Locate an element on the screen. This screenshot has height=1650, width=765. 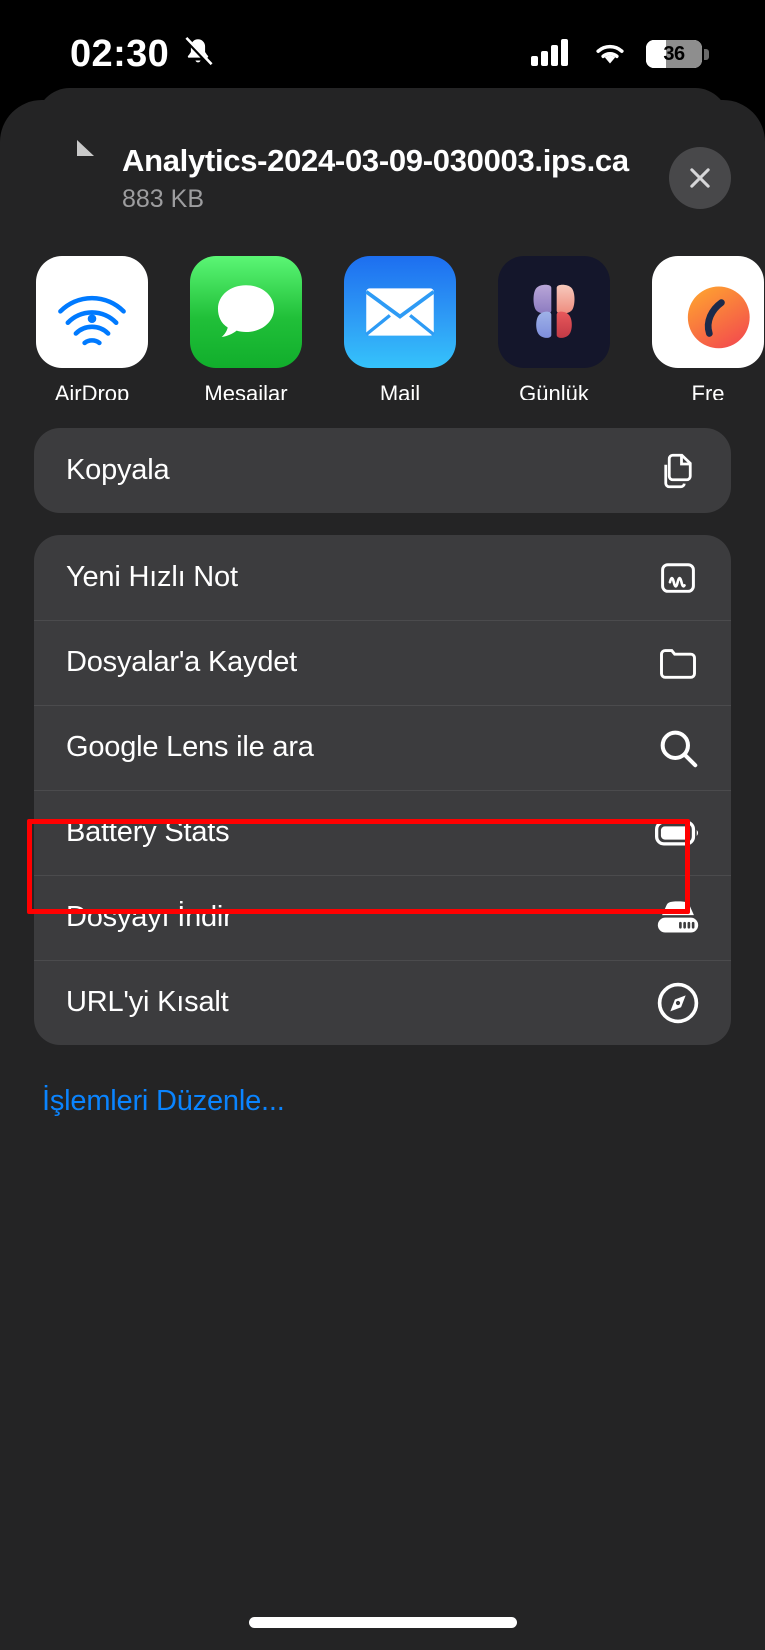
action-row-kopyala: Kopyala is located at coordinates (382, 470).